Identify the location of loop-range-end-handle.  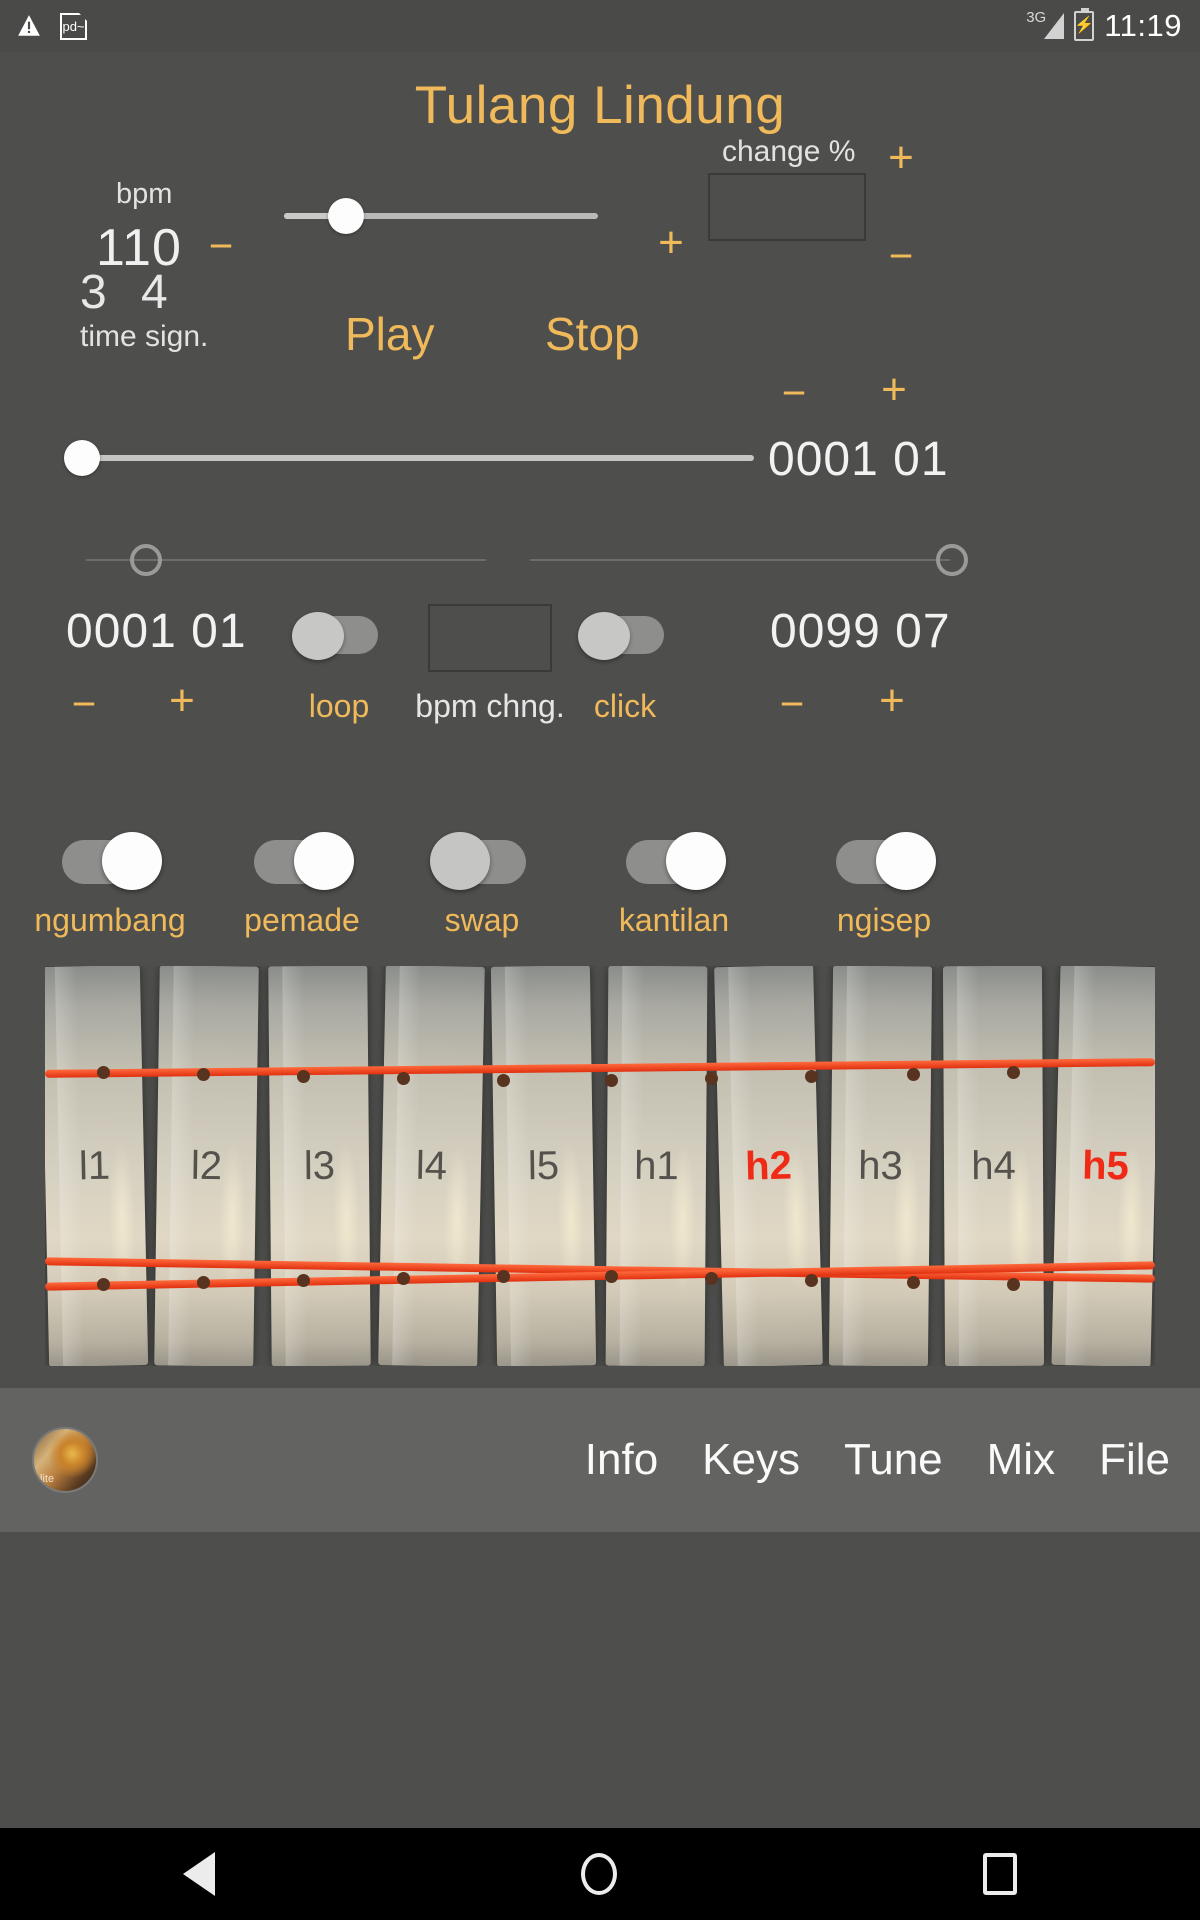
(952, 560).